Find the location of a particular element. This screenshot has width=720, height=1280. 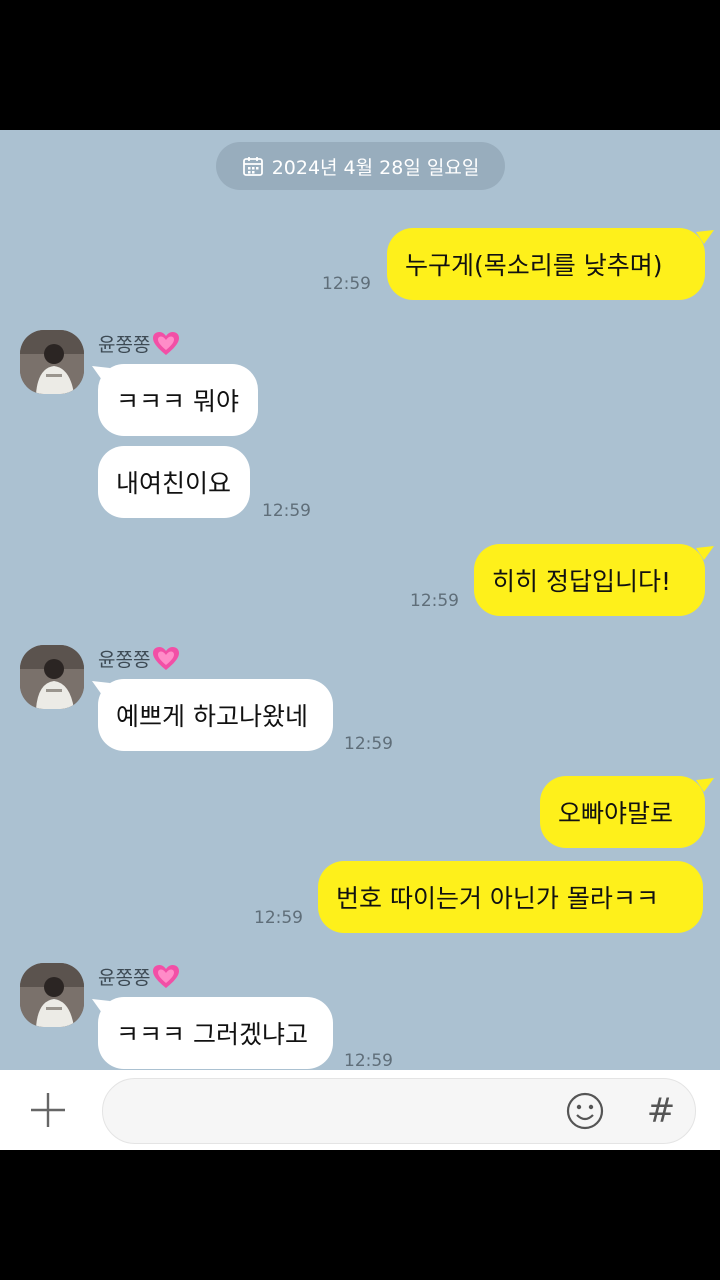

message-text: 오빠야말로 is located at coordinates (616, 813).